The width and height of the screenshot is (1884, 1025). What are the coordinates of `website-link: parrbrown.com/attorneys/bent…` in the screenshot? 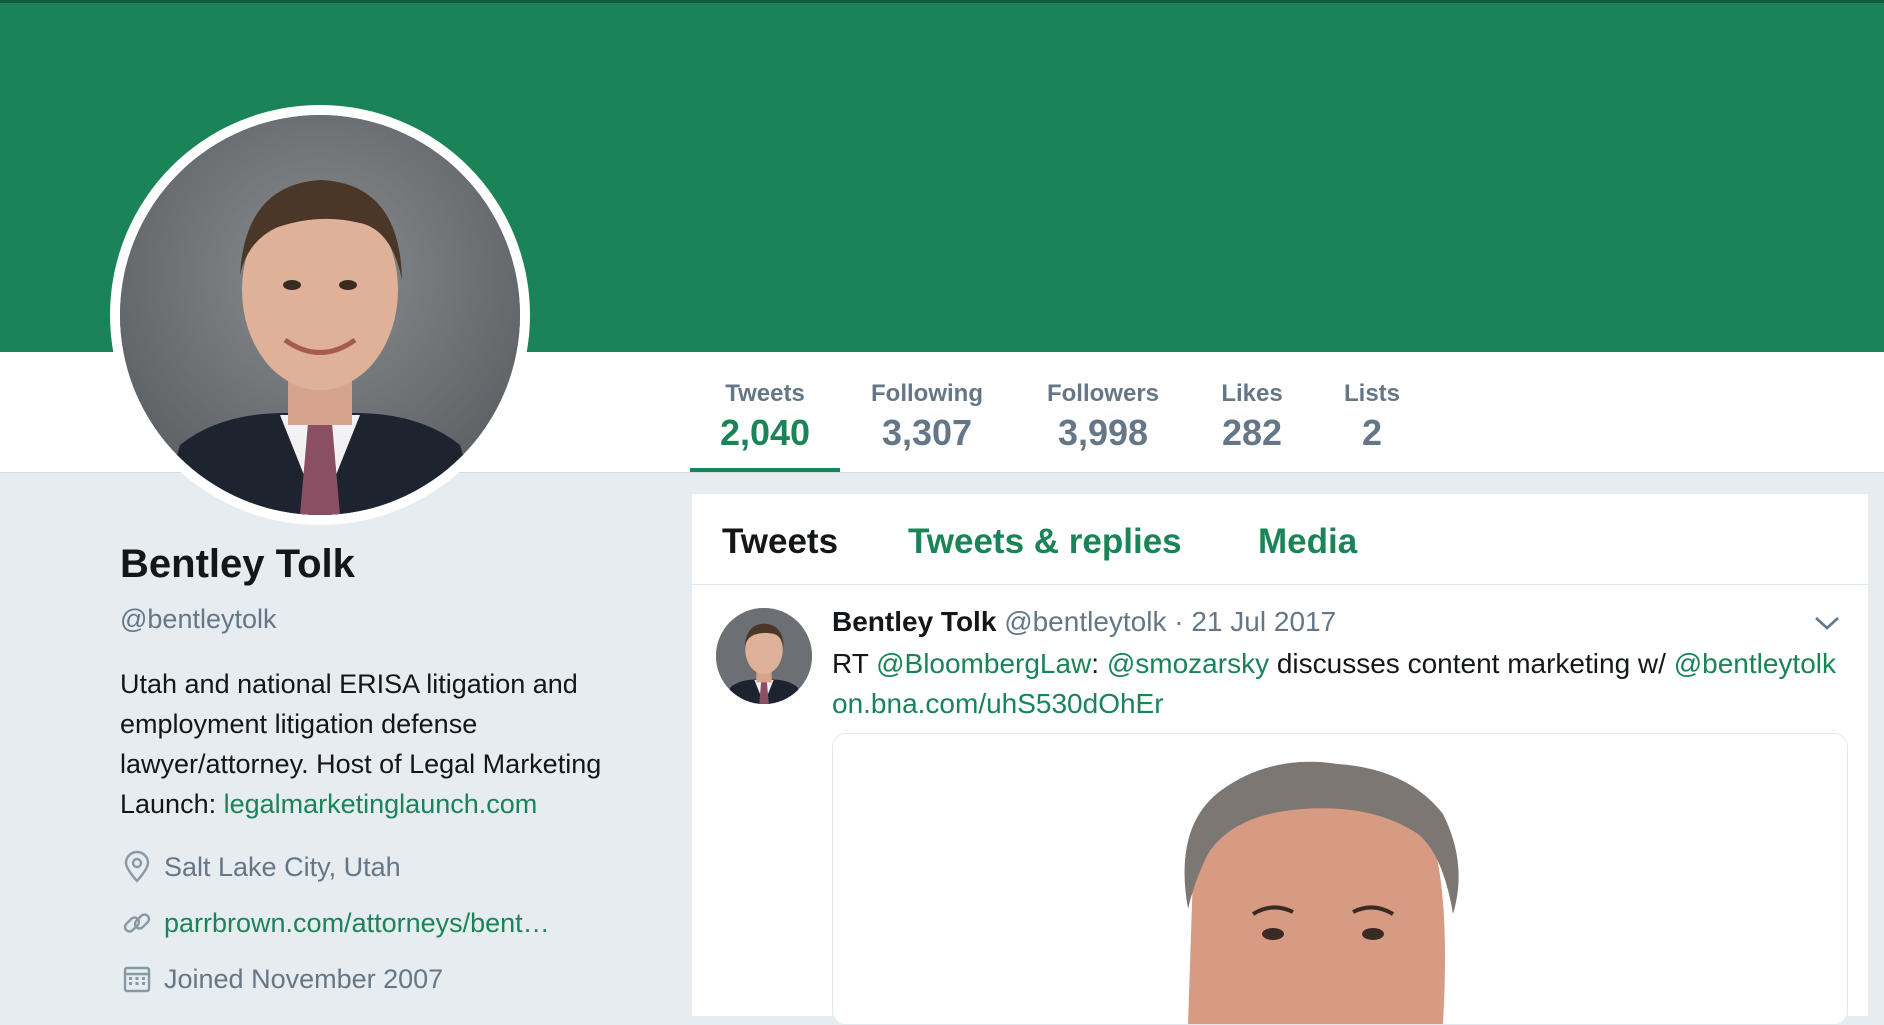 It's located at (357, 923).